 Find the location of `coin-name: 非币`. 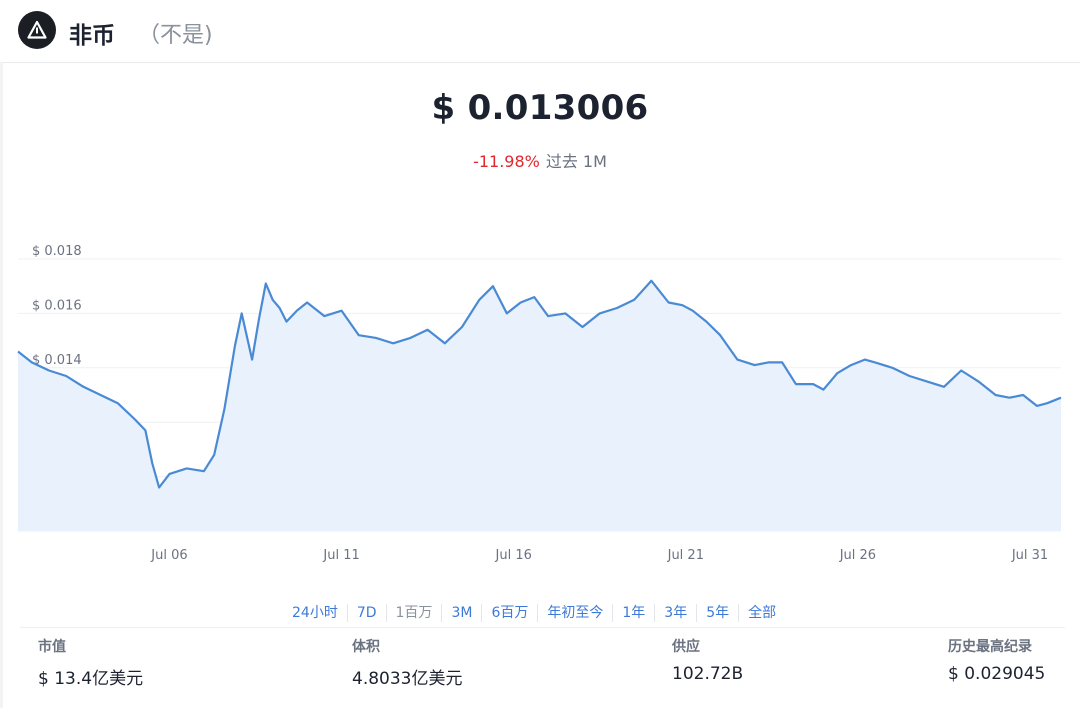

coin-name: 非币 is located at coordinates (92, 36).